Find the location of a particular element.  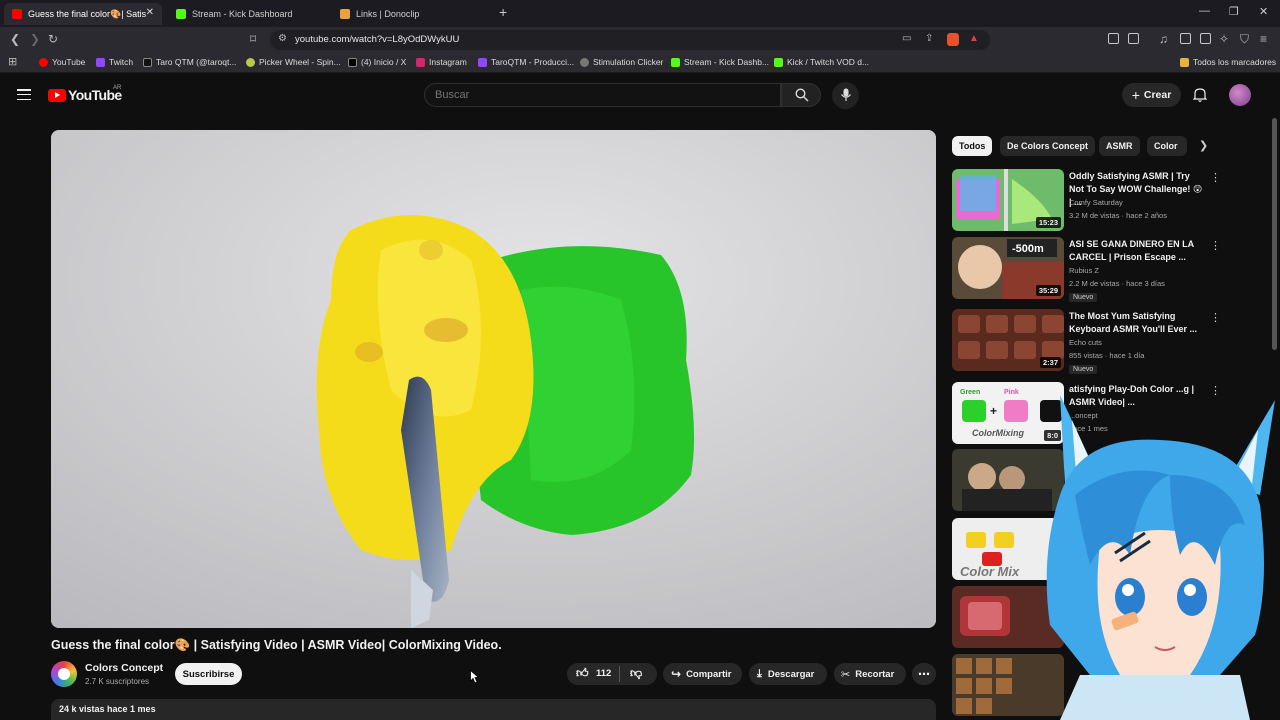

forward-icon: ❯ is located at coordinates (35, 39).